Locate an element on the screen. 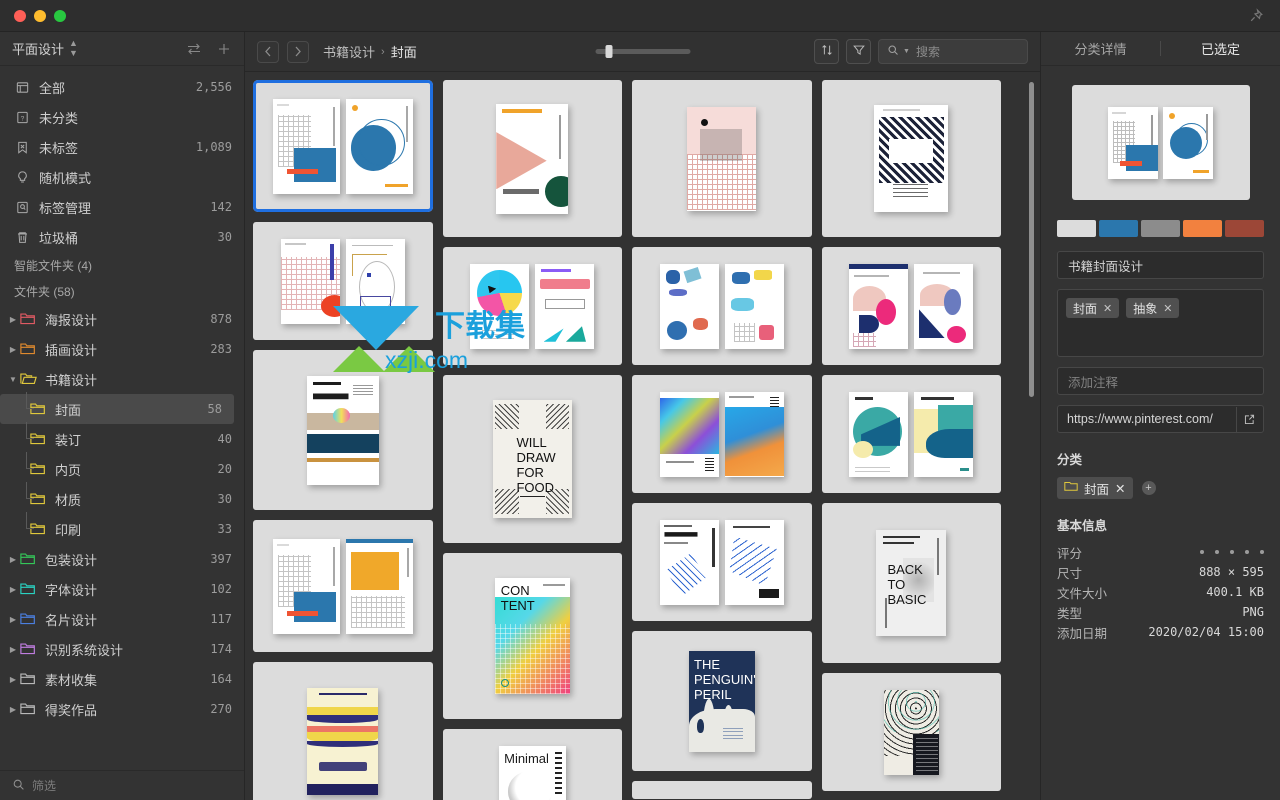  sidebar-item-tag-manager: 标签管理 142 is located at coordinates (122, 207).